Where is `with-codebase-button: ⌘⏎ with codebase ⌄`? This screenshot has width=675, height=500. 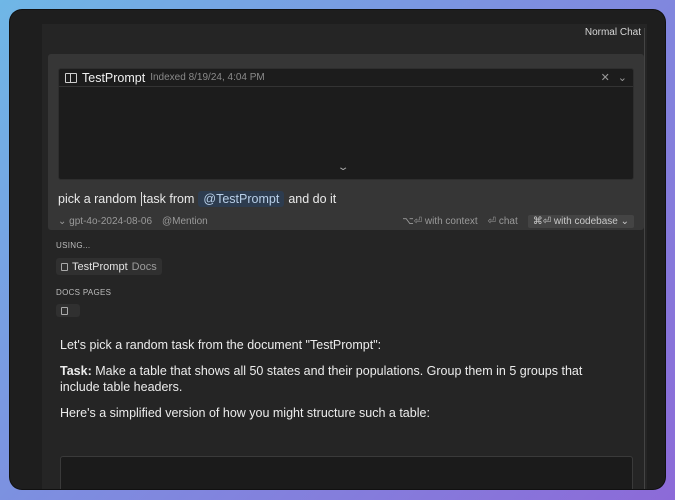
with-codebase-button: ⌘⏎ with codebase ⌄ is located at coordinates (580, 221).